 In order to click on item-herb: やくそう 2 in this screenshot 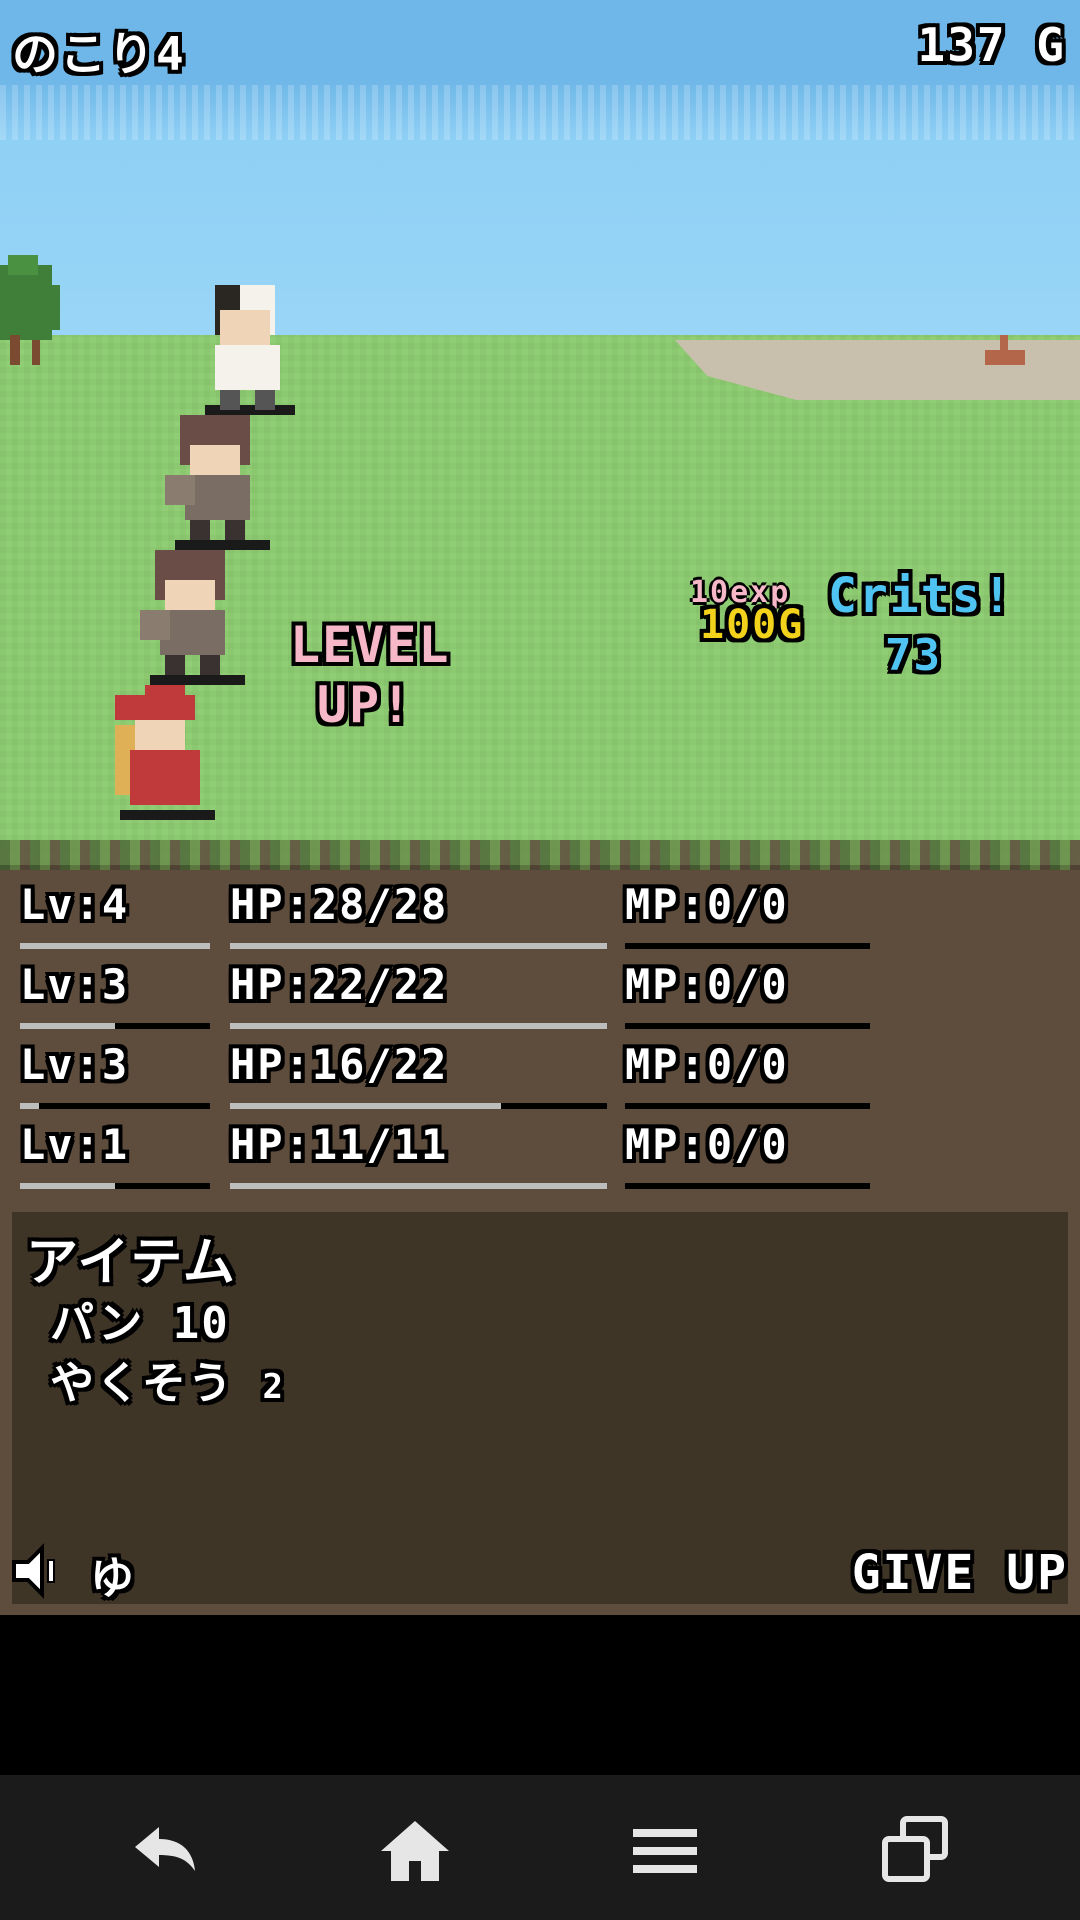, I will do `click(167, 1379)`.